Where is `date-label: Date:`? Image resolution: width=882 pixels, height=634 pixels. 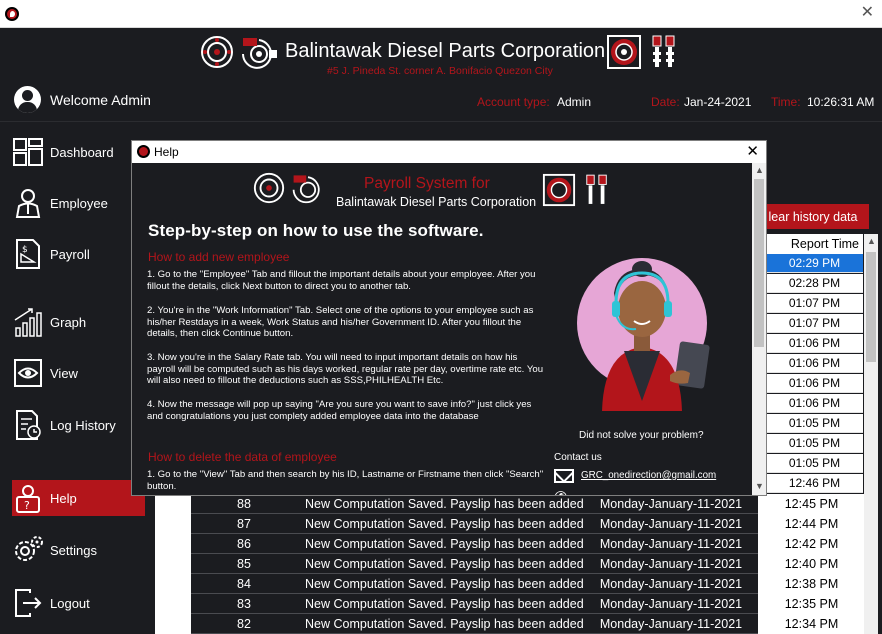 date-label: Date: is located at coordinates (665, 102).